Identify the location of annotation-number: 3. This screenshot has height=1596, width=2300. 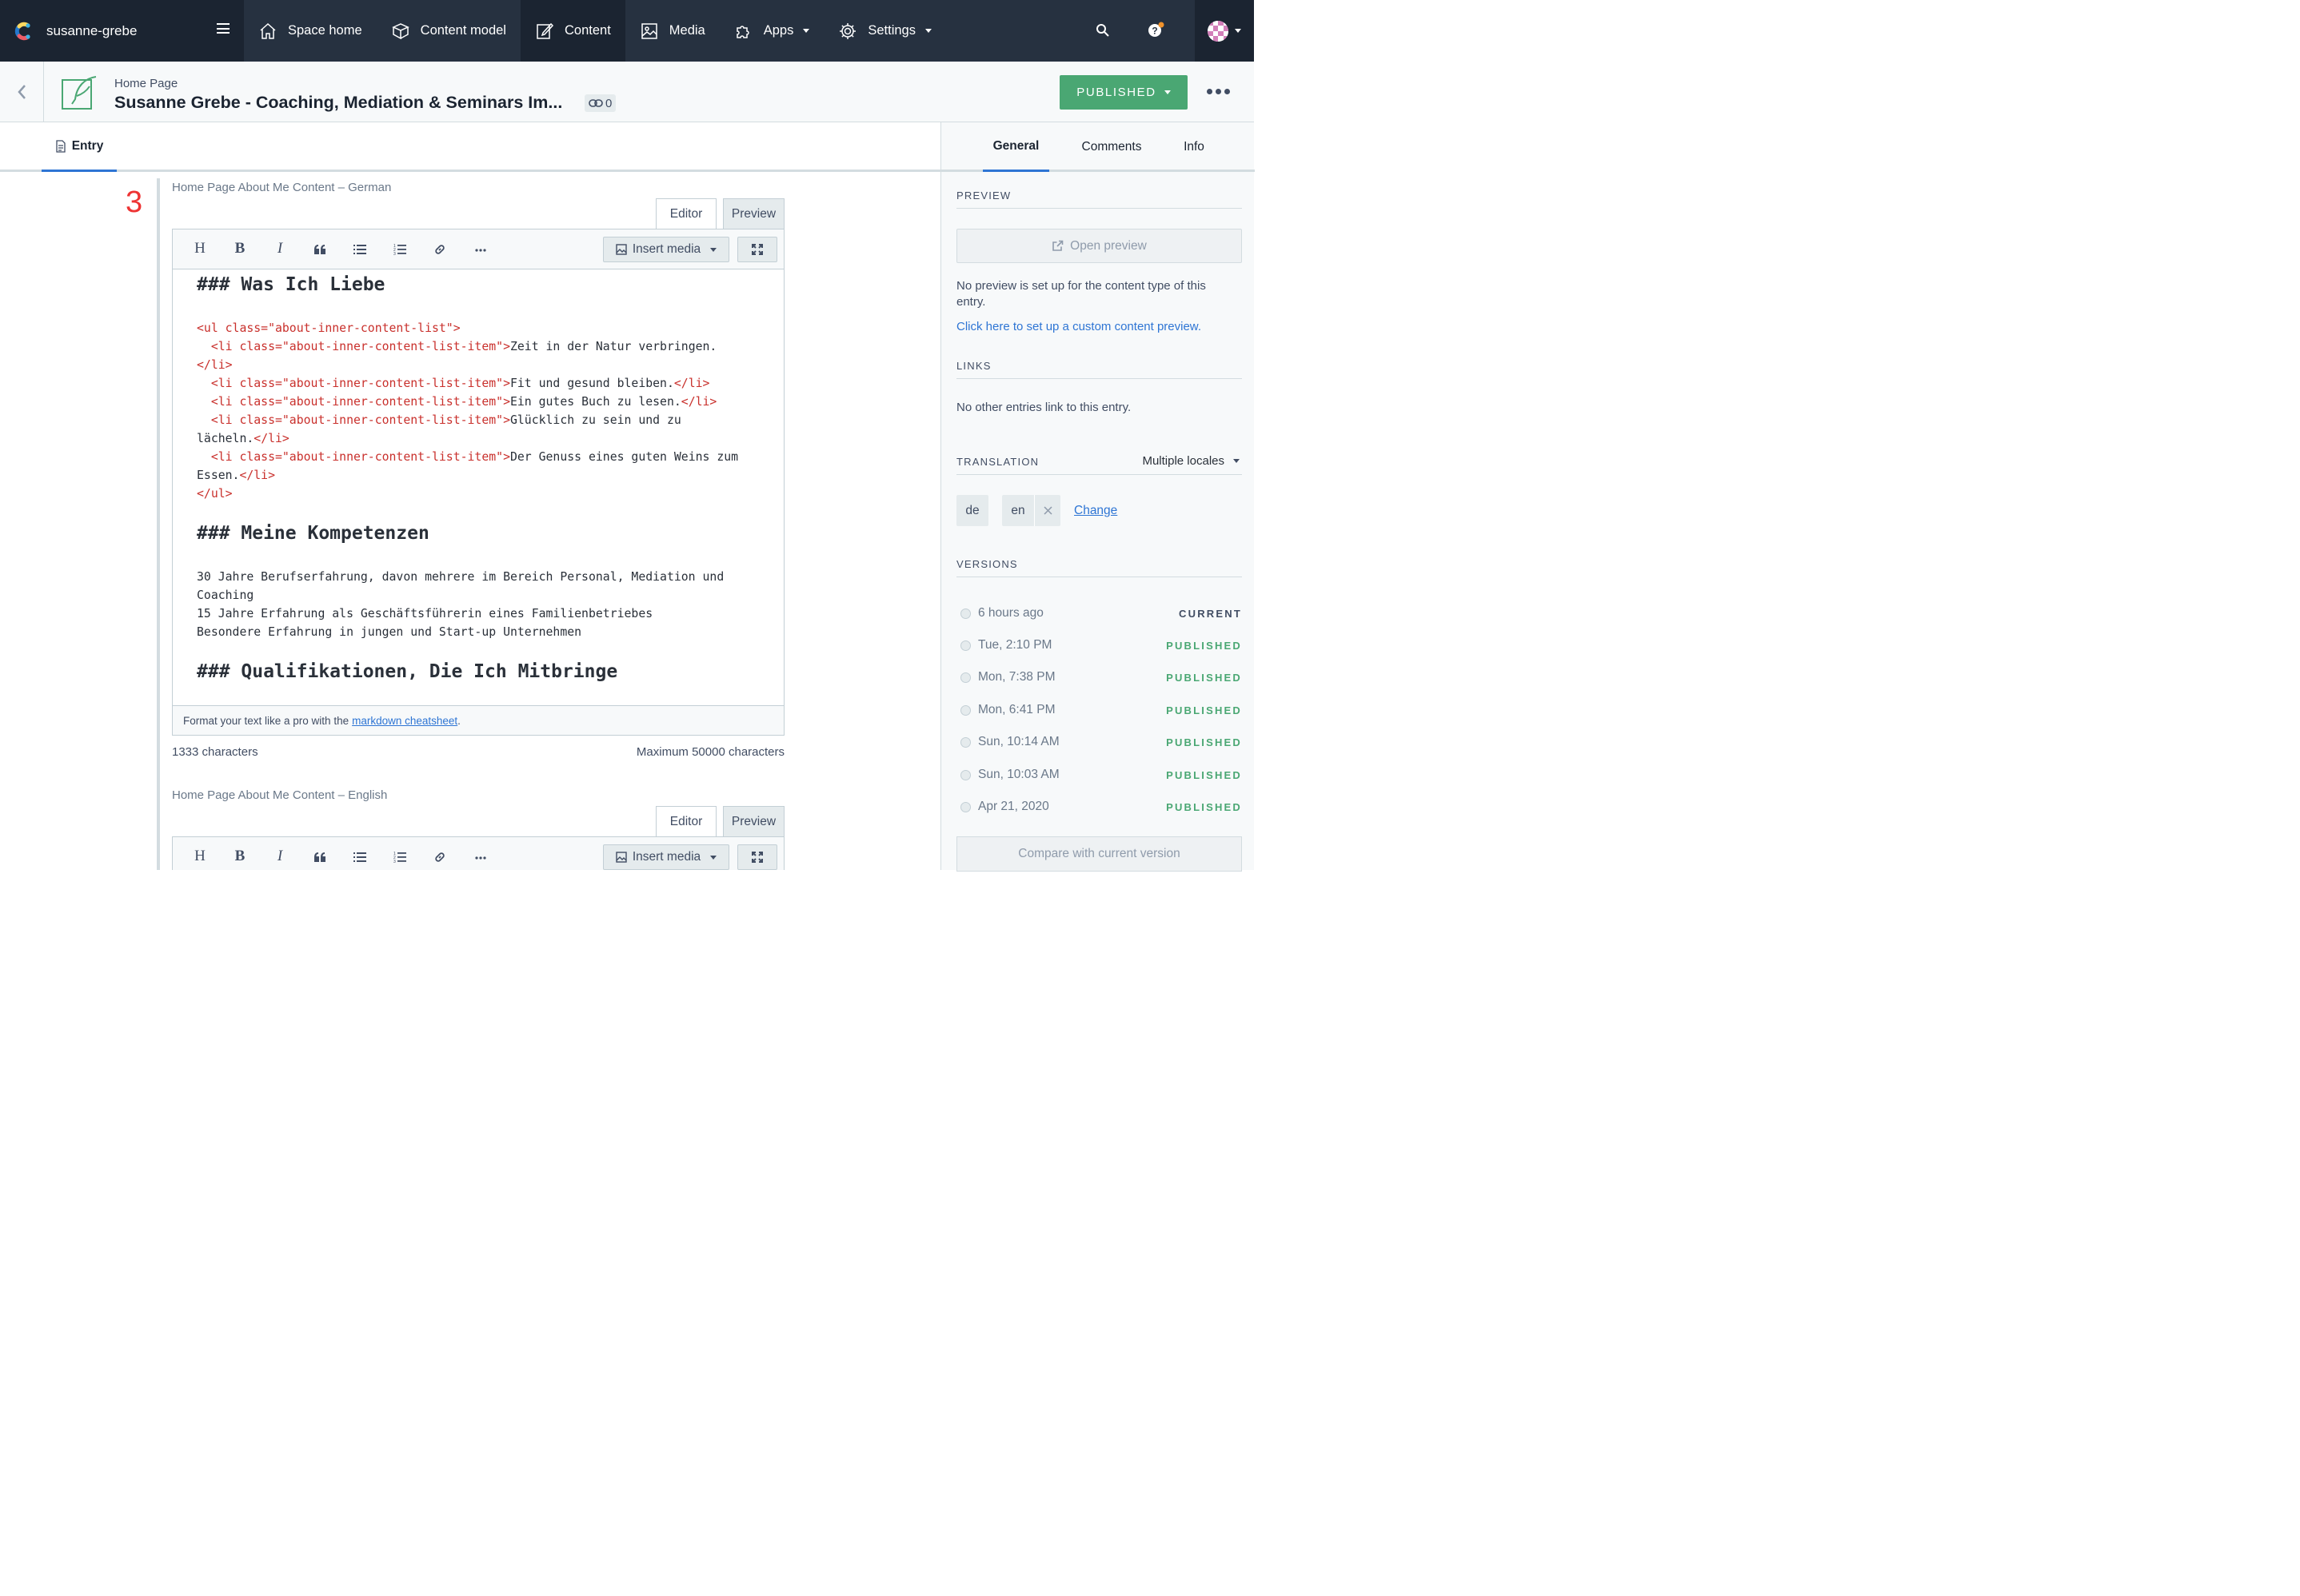
(134, 202).